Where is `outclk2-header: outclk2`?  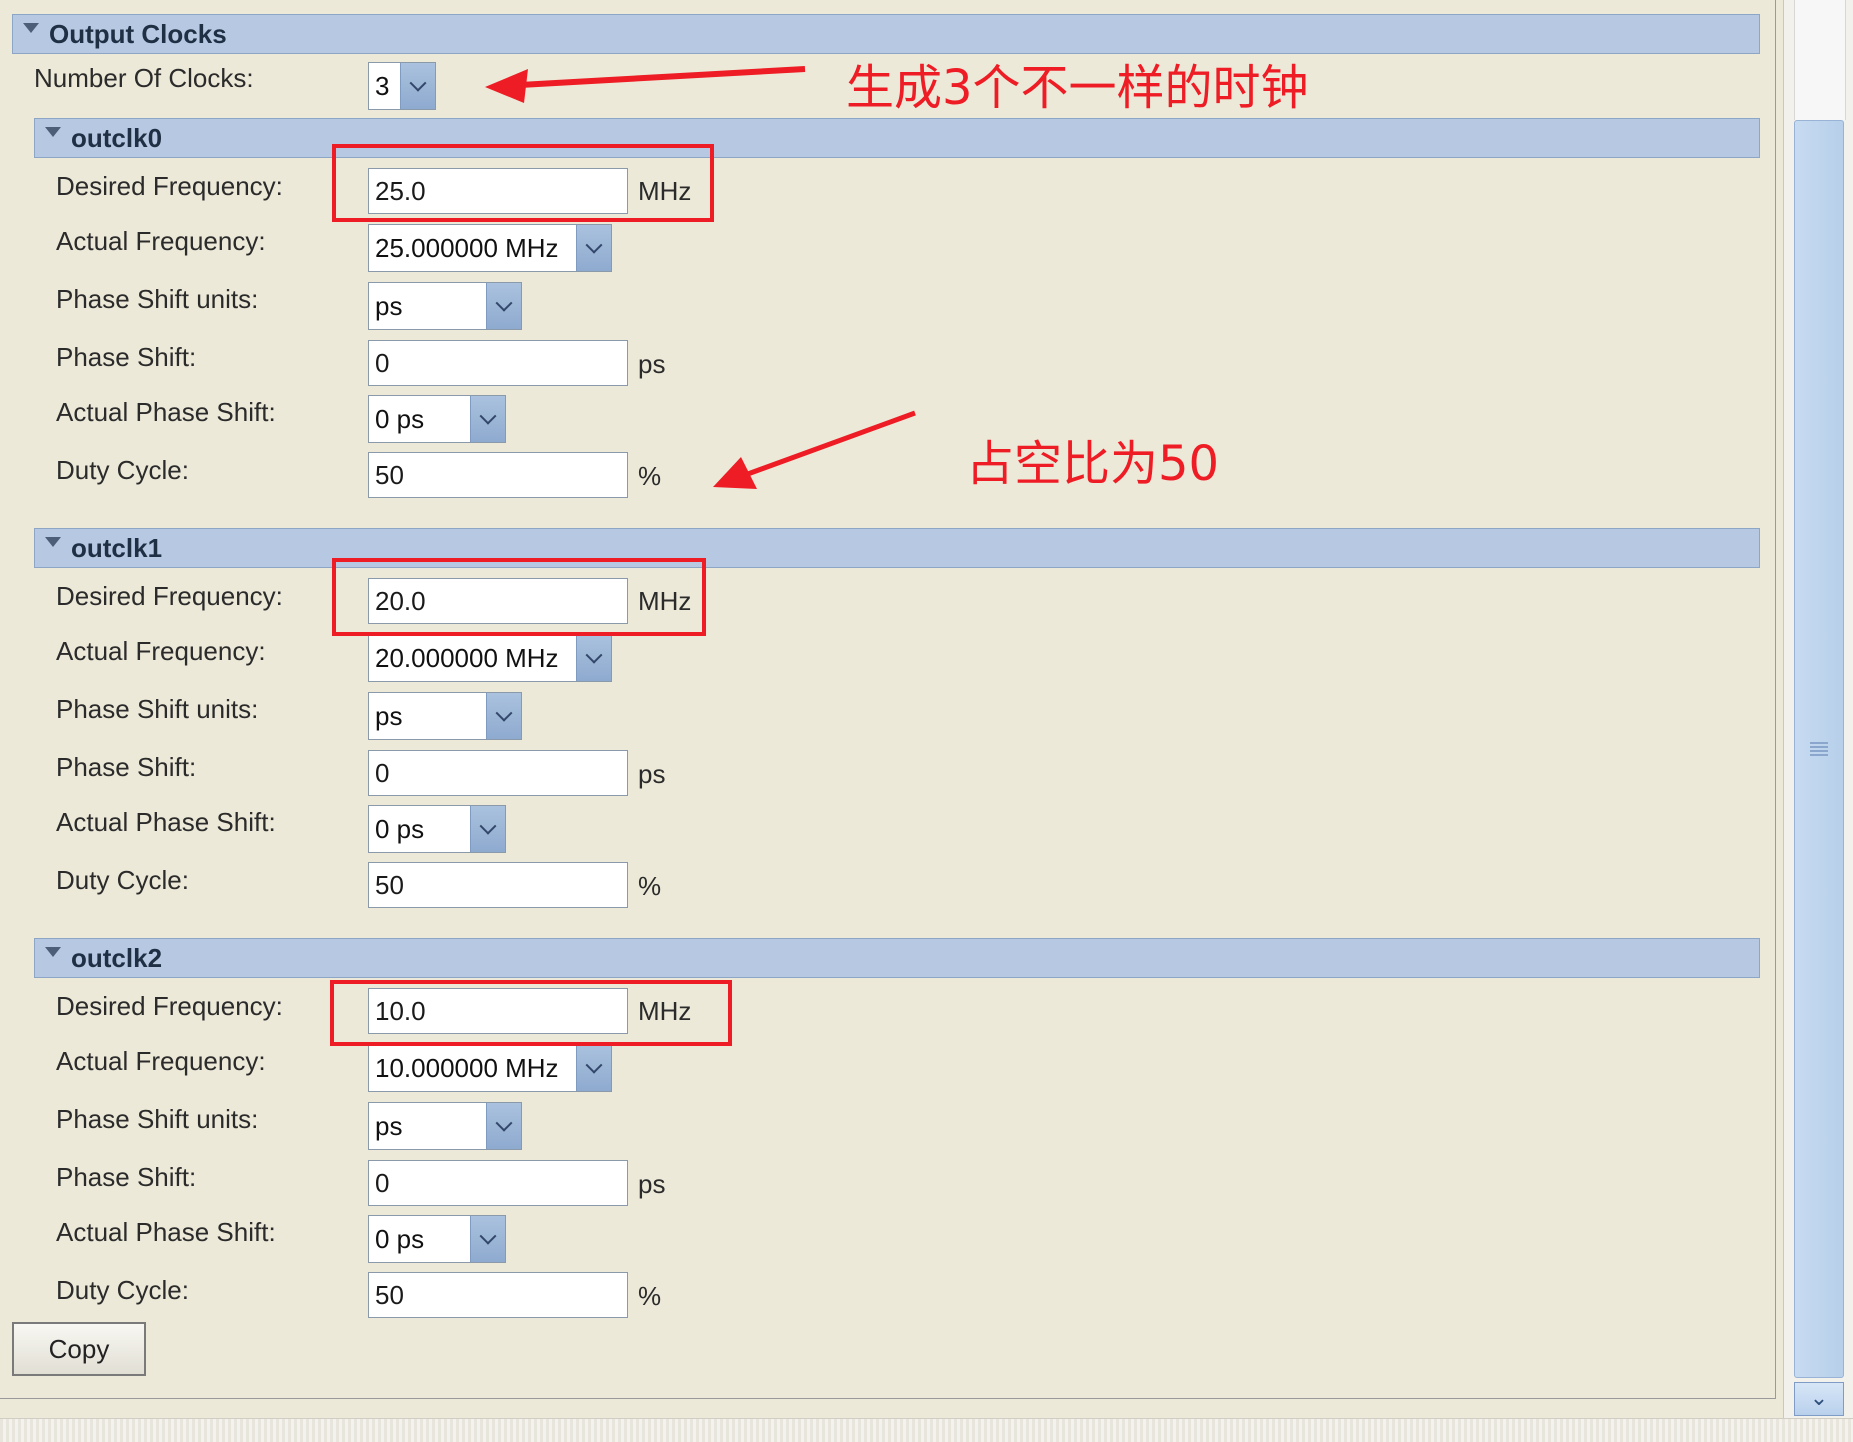
outclk2-header: outclk2 is located at coordinates (897, 958).